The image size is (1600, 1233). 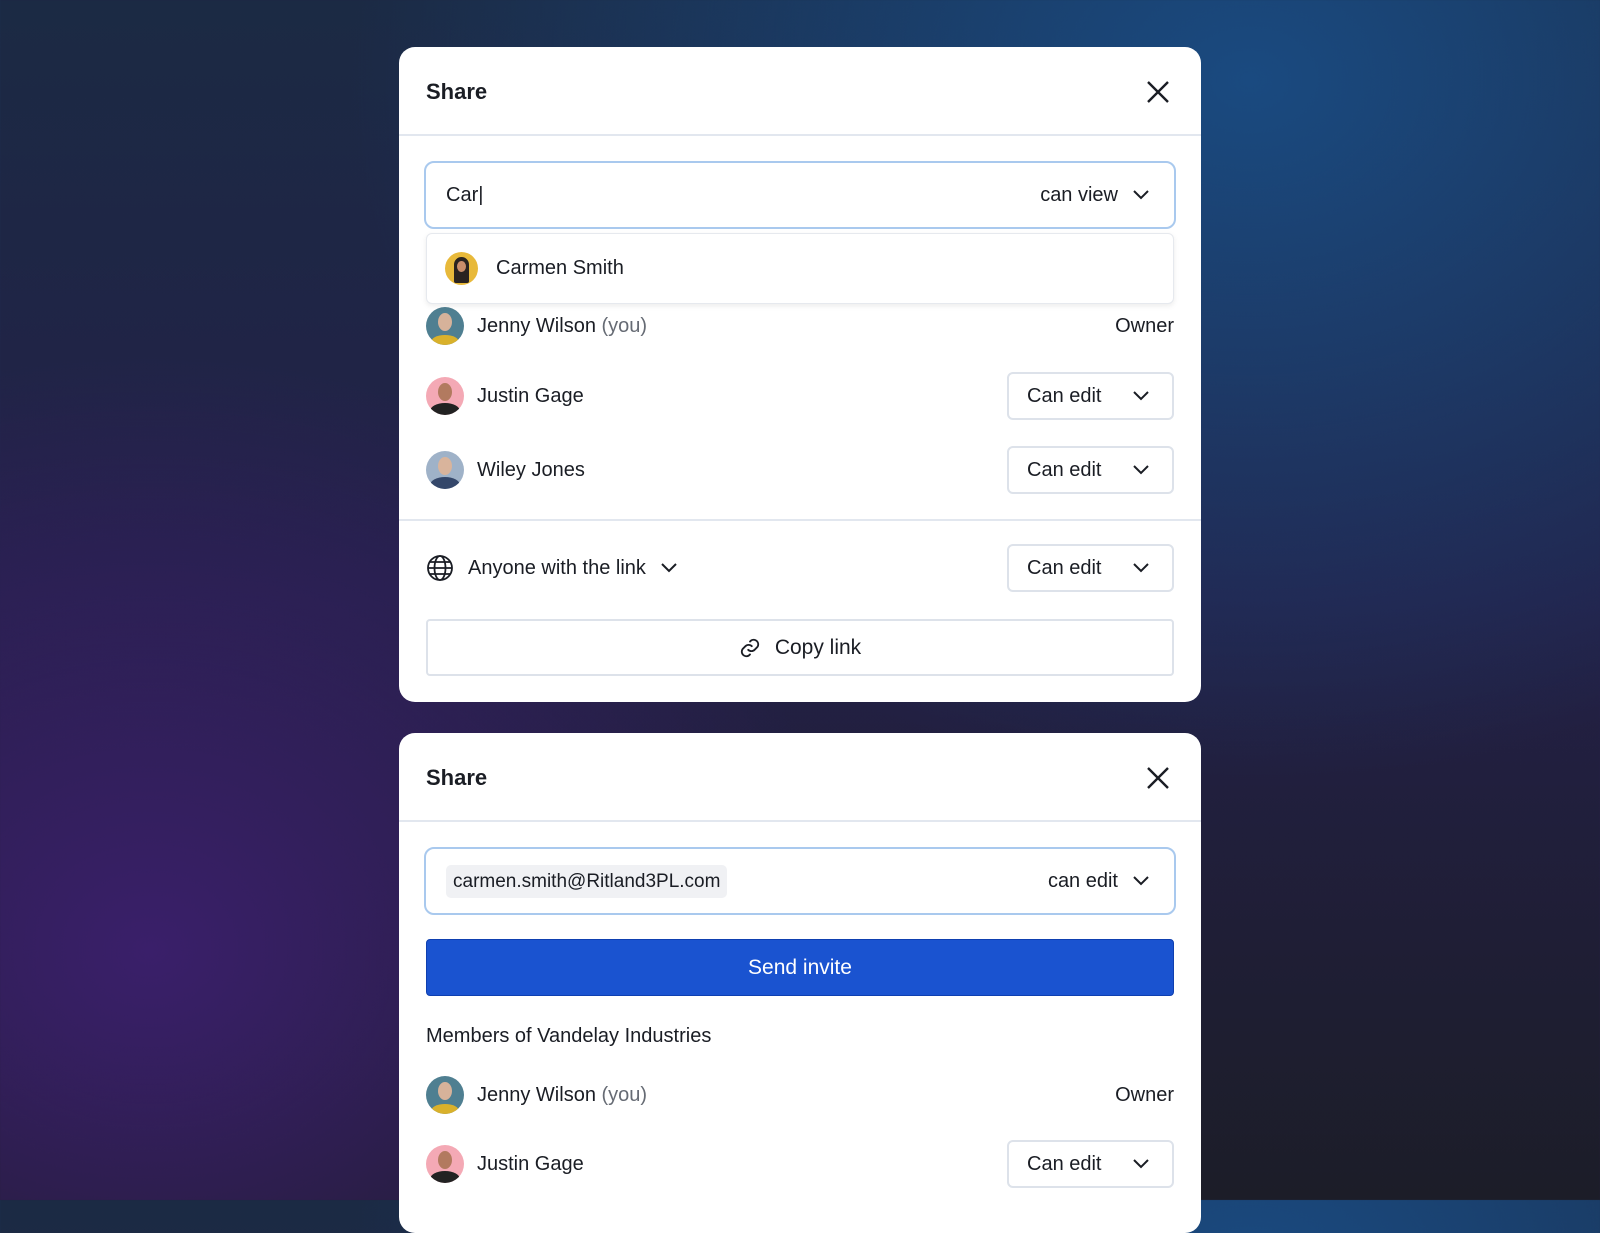 I want to click on member-name: Wiley Jones, so click(x=531, y=469).